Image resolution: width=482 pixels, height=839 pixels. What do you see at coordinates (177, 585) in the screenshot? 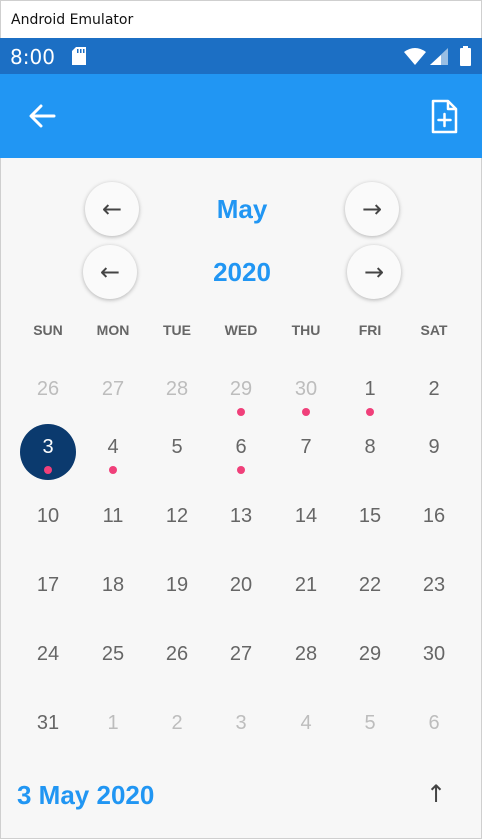
I see `day-number: 19` at bounding box center [177, 585].